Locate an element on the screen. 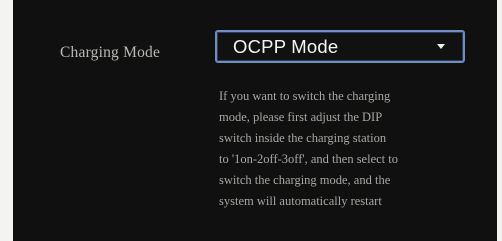 The width and height of the screenshot is (502, 241). help-text-line: system will automatically restart is located at coordinates (300, 201).